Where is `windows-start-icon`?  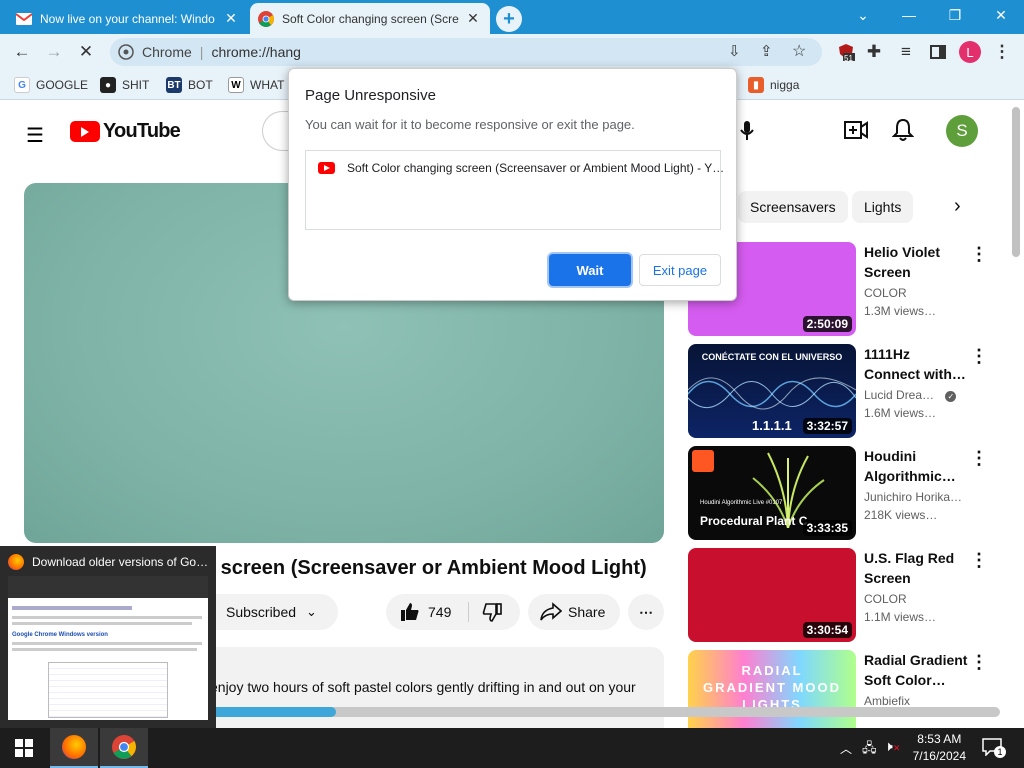
windows-start-icon is located at coordinates (24, 748).